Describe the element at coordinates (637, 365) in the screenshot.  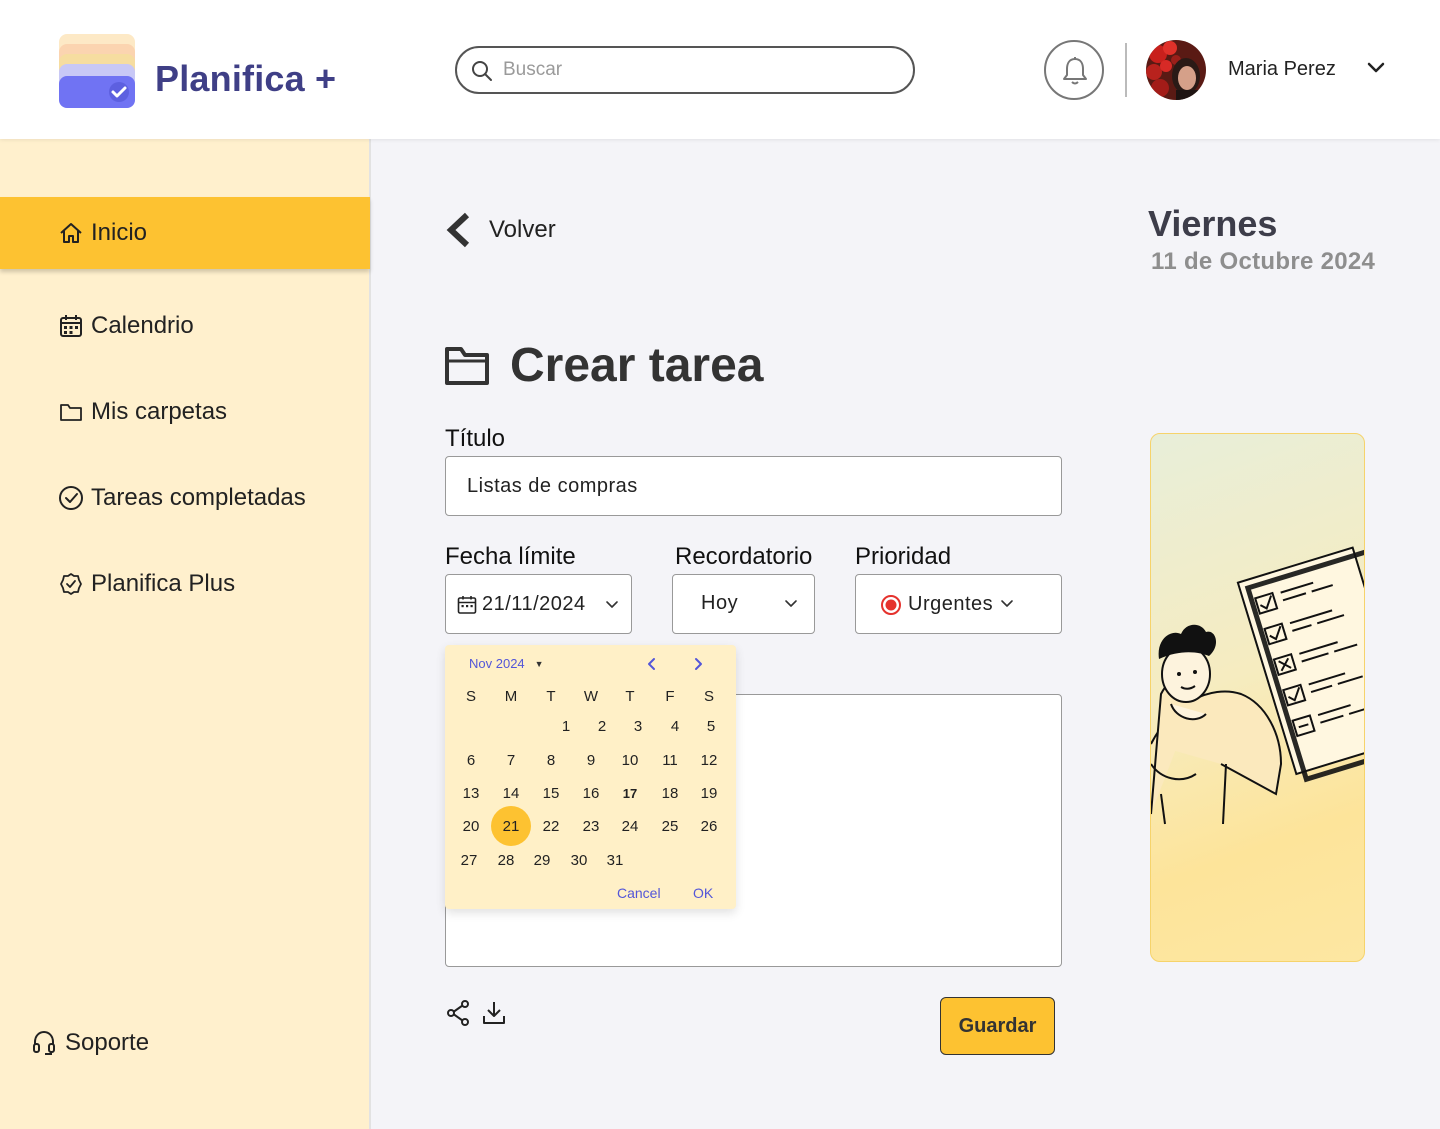
I see `page-title: Crear tarea` at that location.